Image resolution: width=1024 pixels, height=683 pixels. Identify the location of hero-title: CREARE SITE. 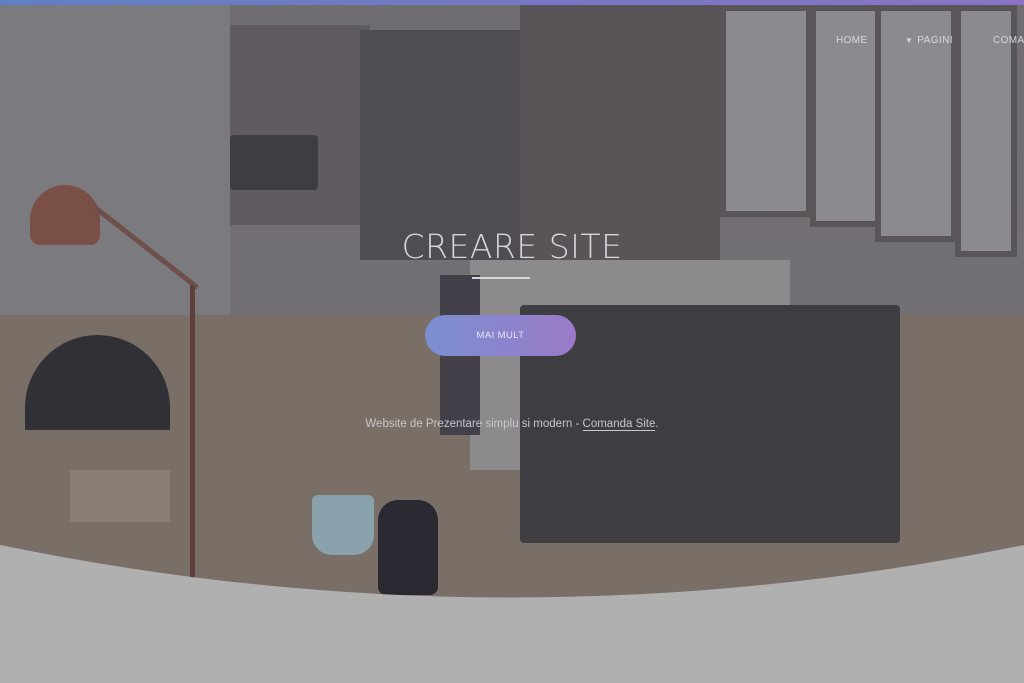
(512, 247).